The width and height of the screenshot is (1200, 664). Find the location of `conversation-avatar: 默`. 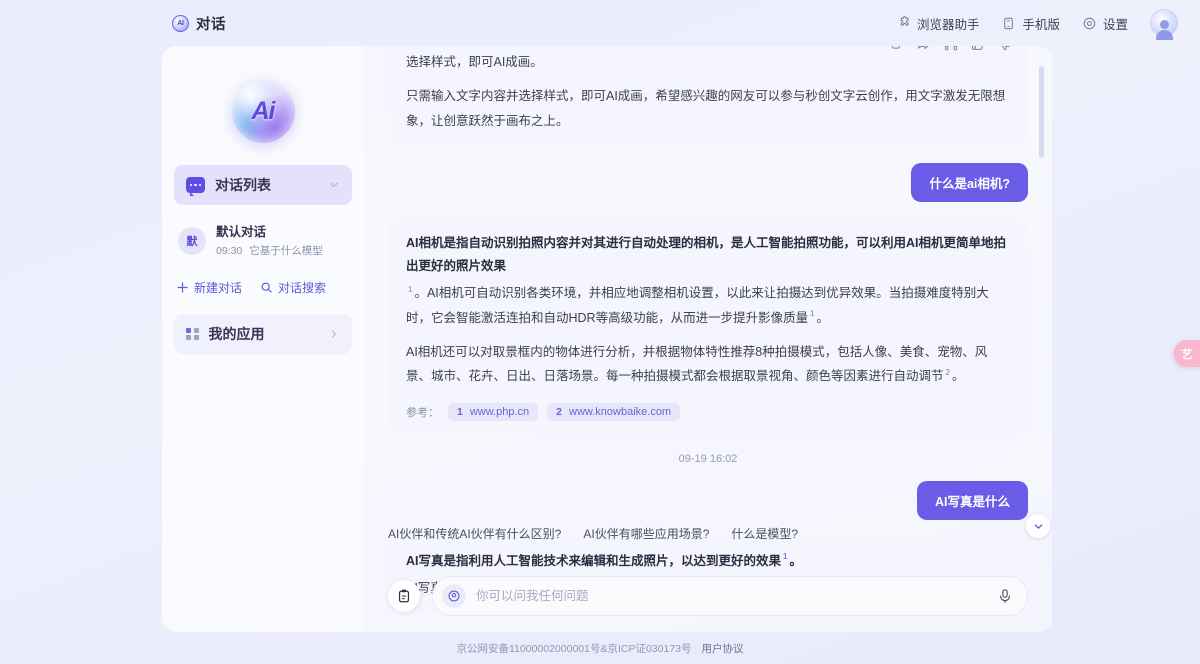

conversation-avatar: 默 is located at coordinates (192, 241).